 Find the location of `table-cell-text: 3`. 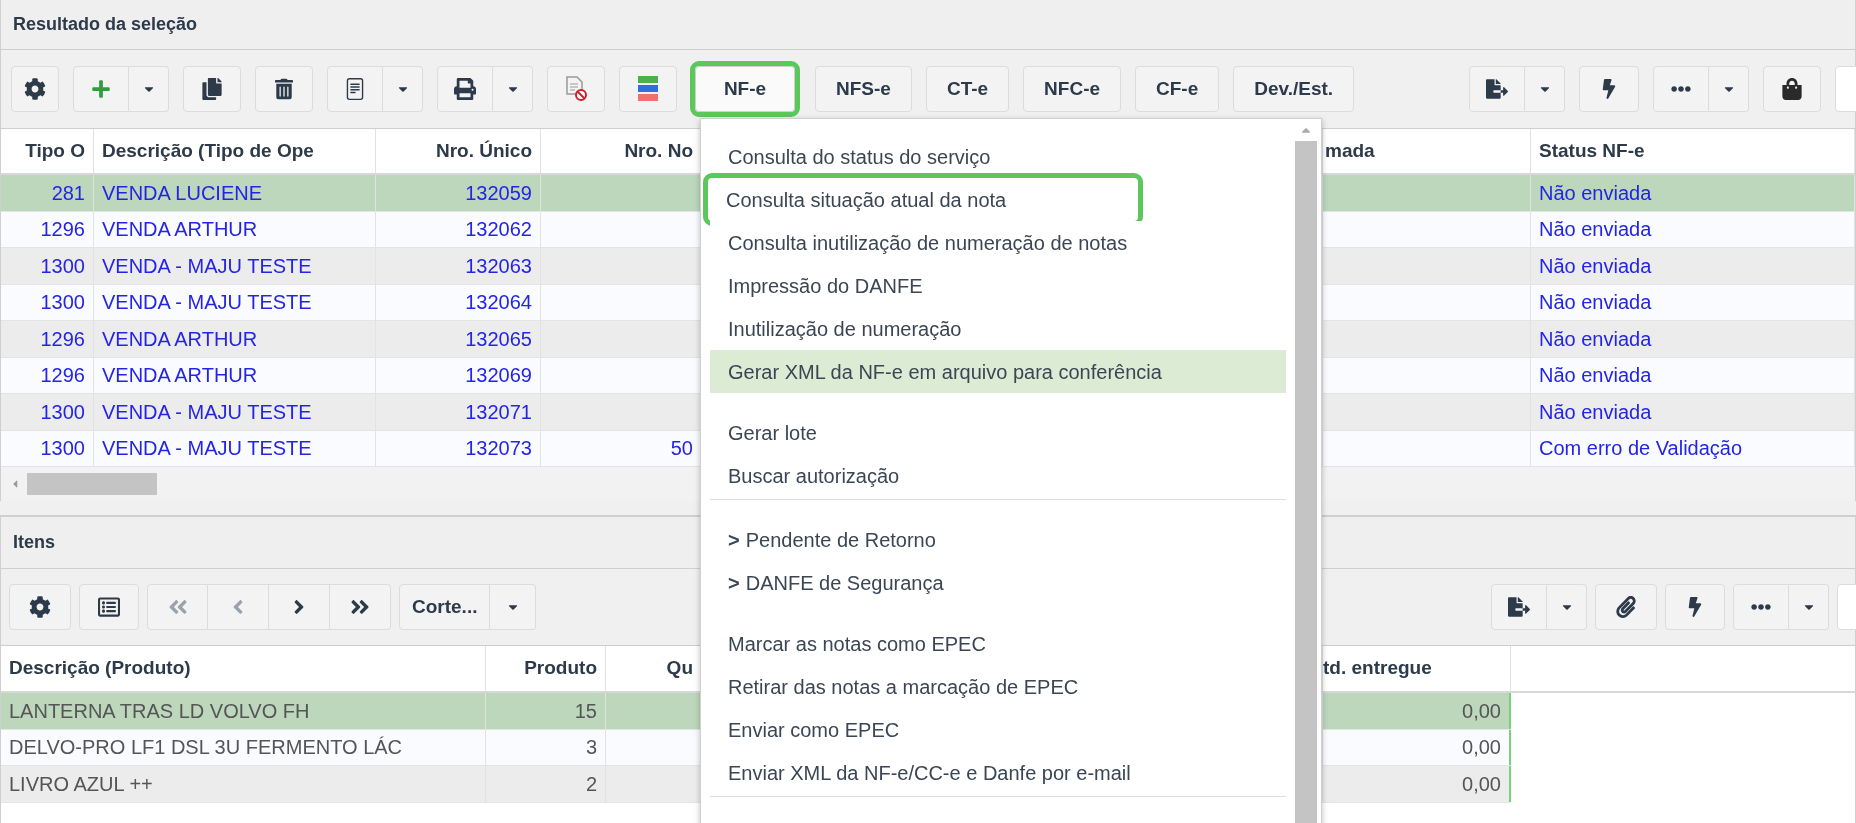

table-cell-text: 3 is located at coordinates (591, 748).